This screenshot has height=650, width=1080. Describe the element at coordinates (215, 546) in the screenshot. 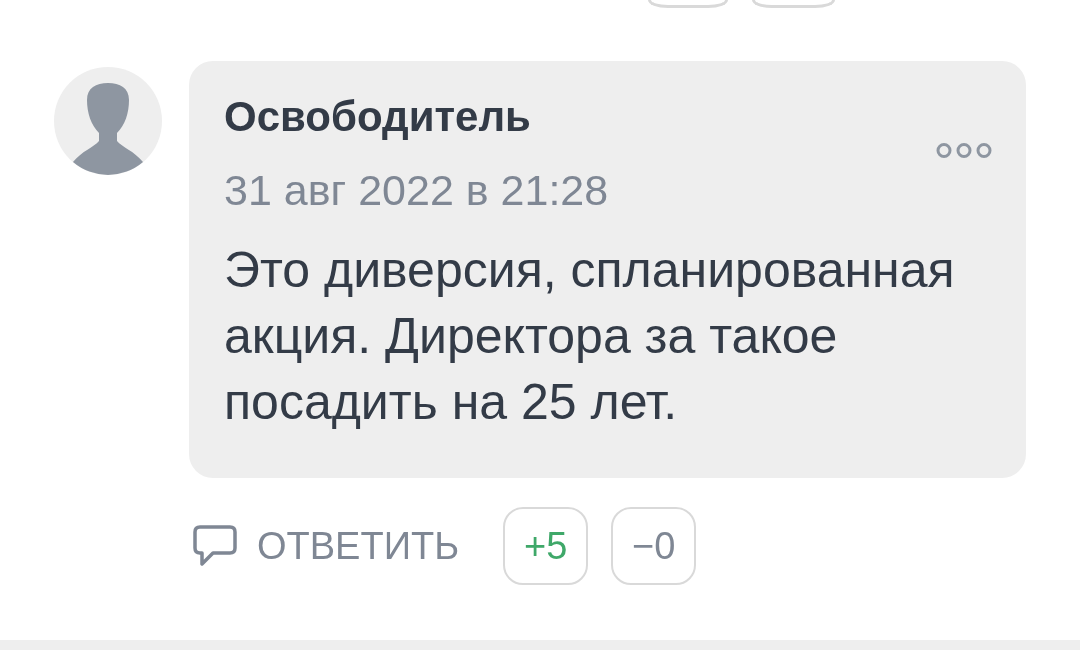

I see `speech-bubble-icon` at that location.